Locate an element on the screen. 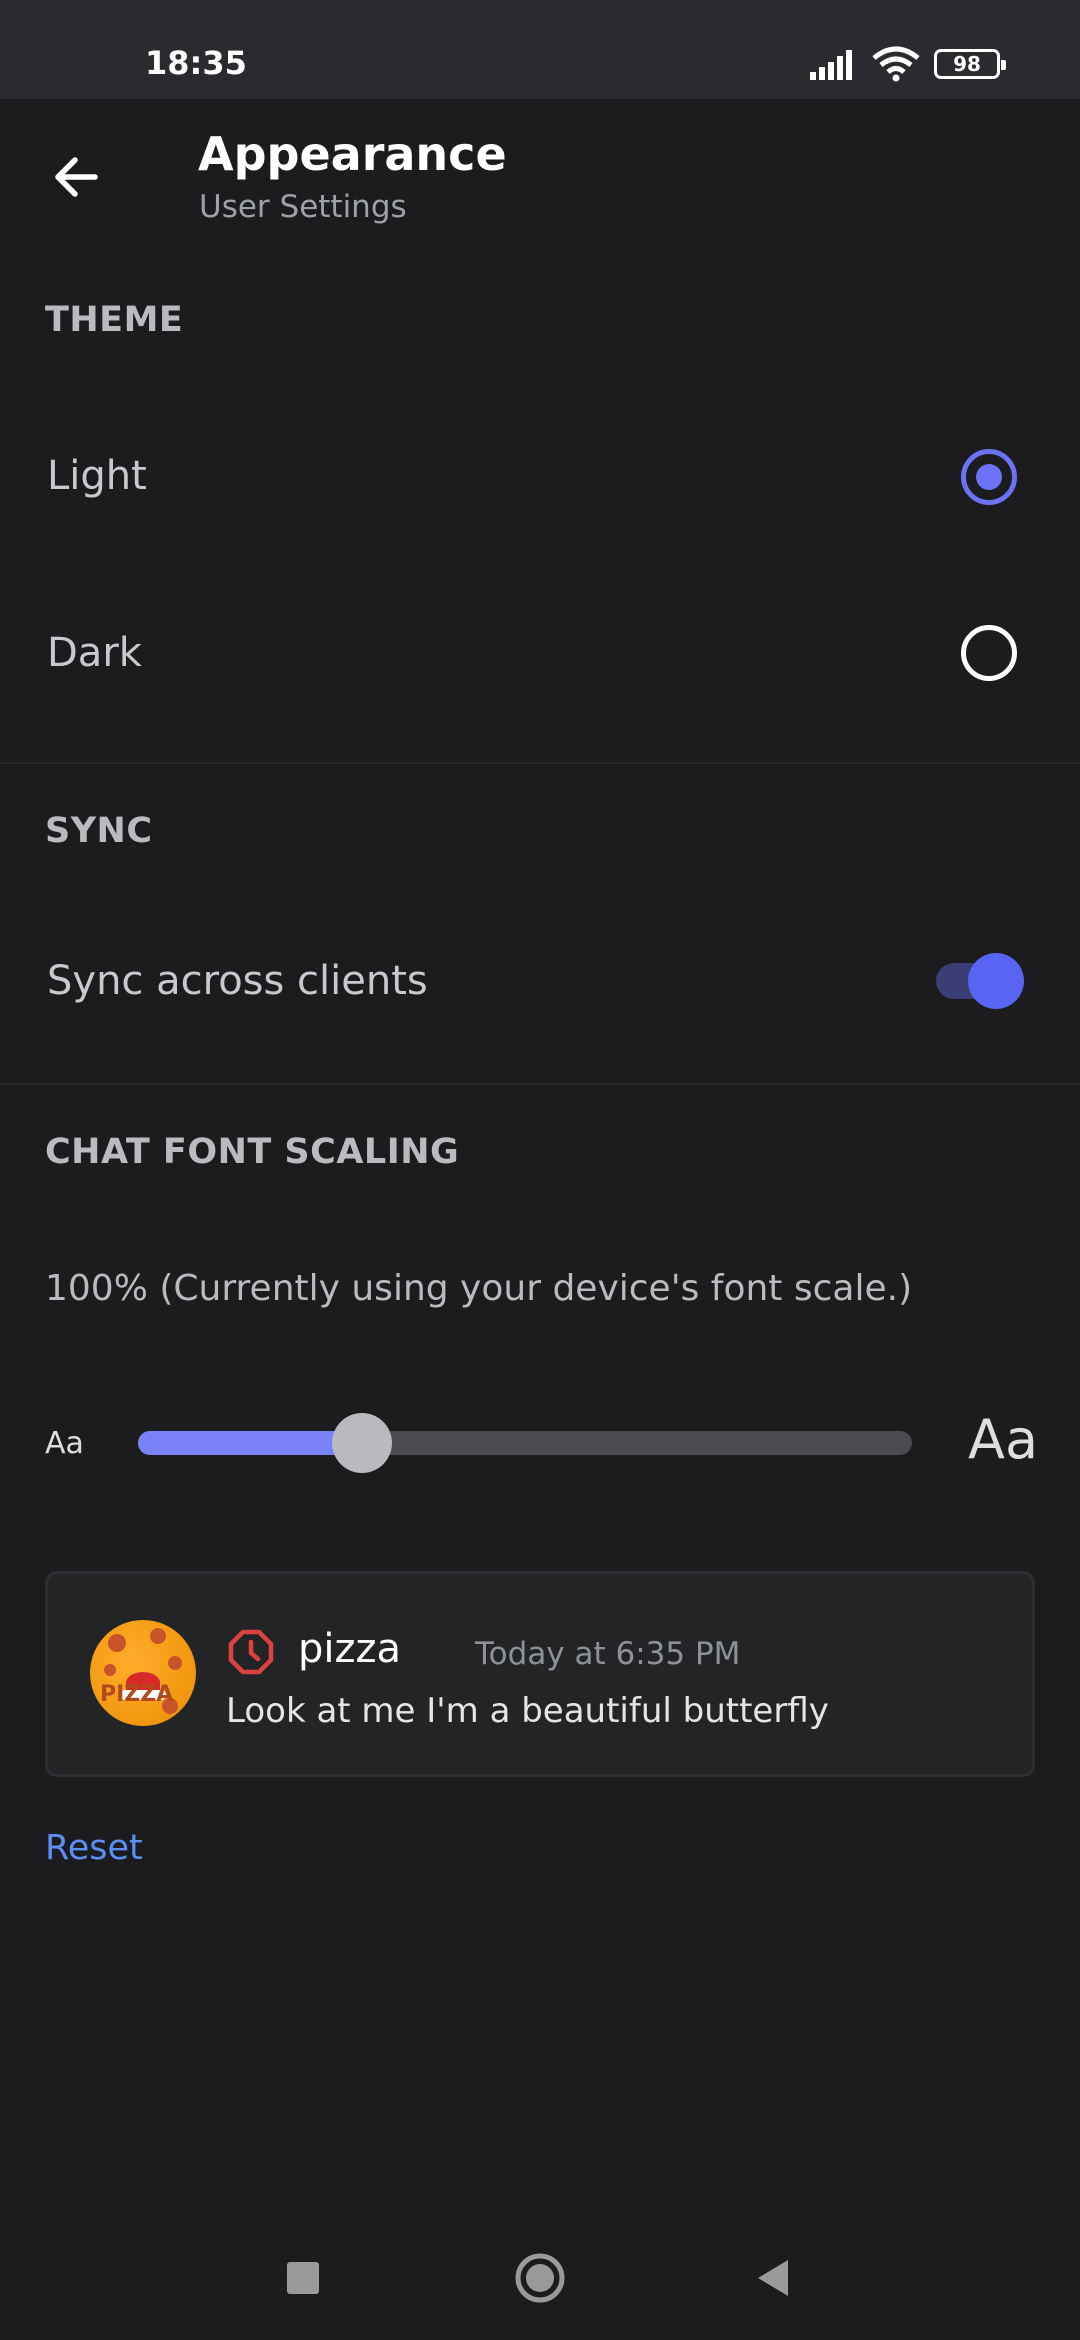  light-radio is located at coordinates (989, 477).